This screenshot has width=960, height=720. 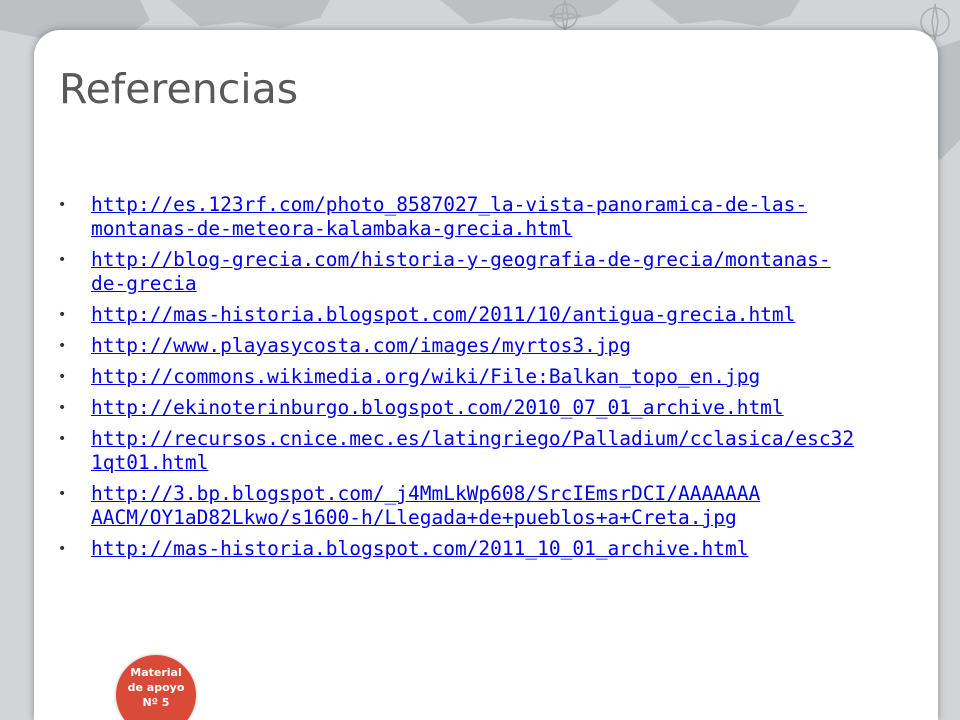 What do you see at coordinates (156, 702) in the screenshot?
I see `badge-line-3: Nº 5` at bounding box center [156, 702].